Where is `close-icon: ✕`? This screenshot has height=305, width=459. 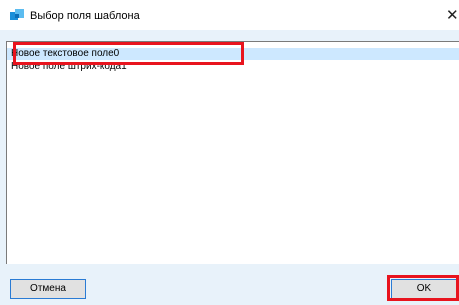 close-icon: ✕ is located at coordinates (452, 15).